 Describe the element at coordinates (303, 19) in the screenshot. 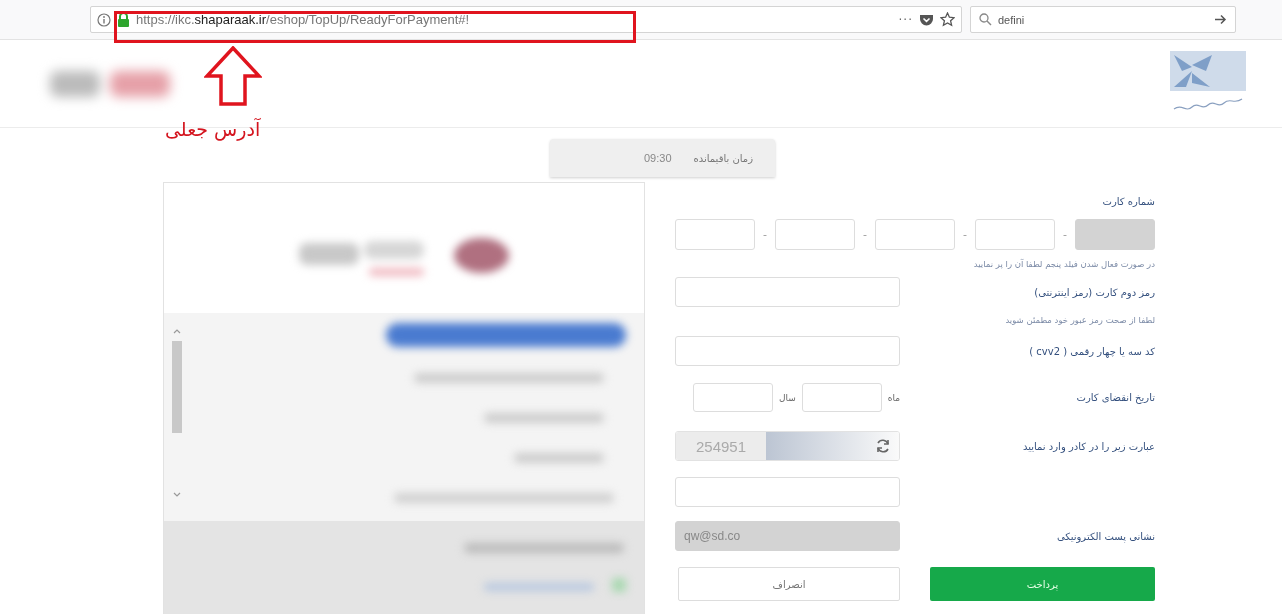

I see `url-text: https://ikc.shaparaak.ir/eshop/TopUp/ReadyForPayment#!` at that location.